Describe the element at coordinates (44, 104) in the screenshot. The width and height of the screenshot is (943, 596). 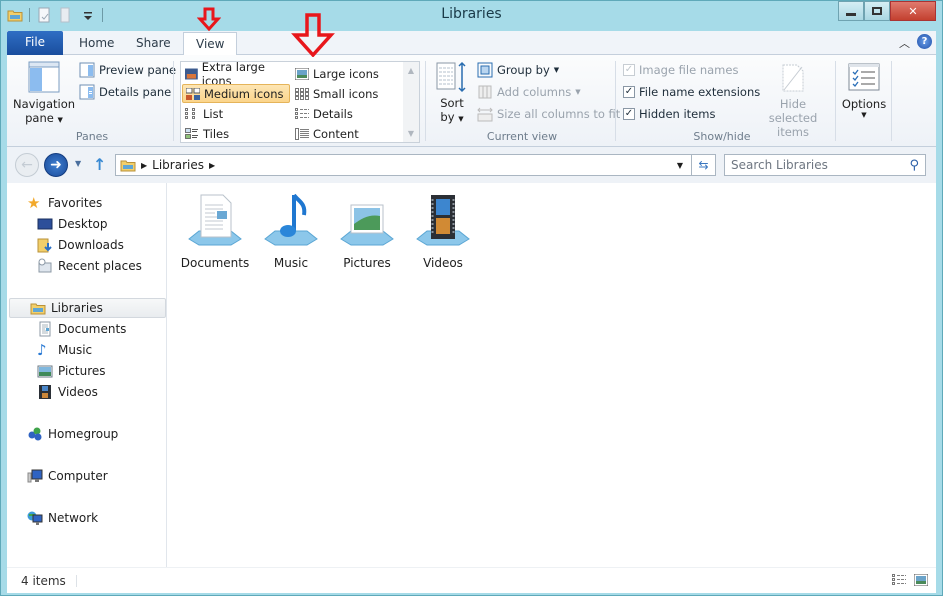
I see `navigation-pane-label: Navigation` at that location.